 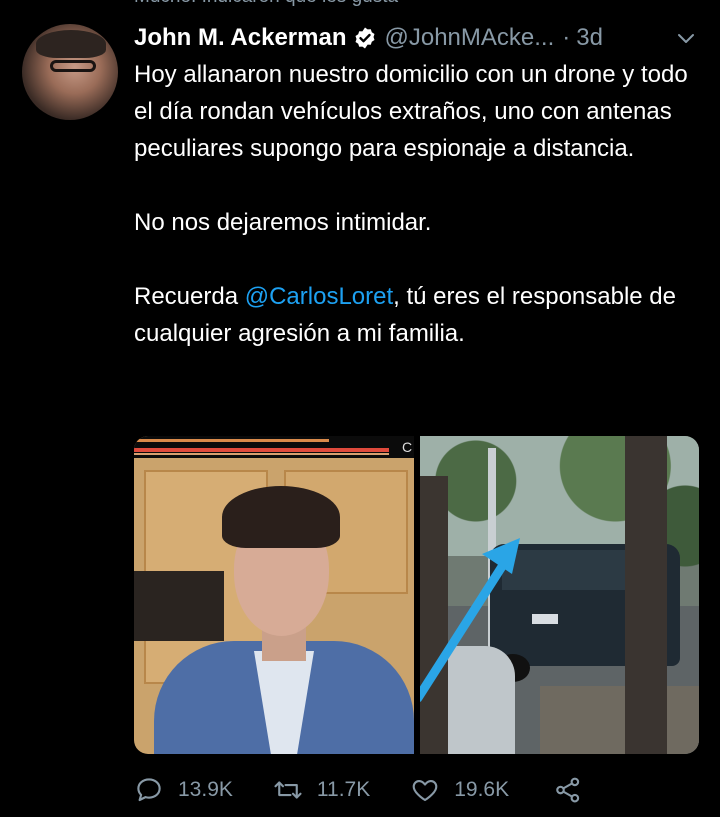 What do you see at coordinates (343, 789) in the screenshot?
I see `retweet-count: 11.7K` at bounding box center [343, 789].